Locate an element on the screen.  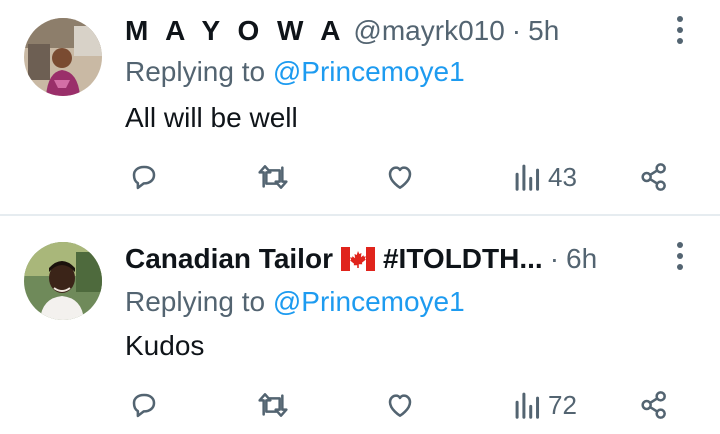
tweet-header: Canadian Tailor #ITOLDTH... · 6h is located at coordinates (361, 259).